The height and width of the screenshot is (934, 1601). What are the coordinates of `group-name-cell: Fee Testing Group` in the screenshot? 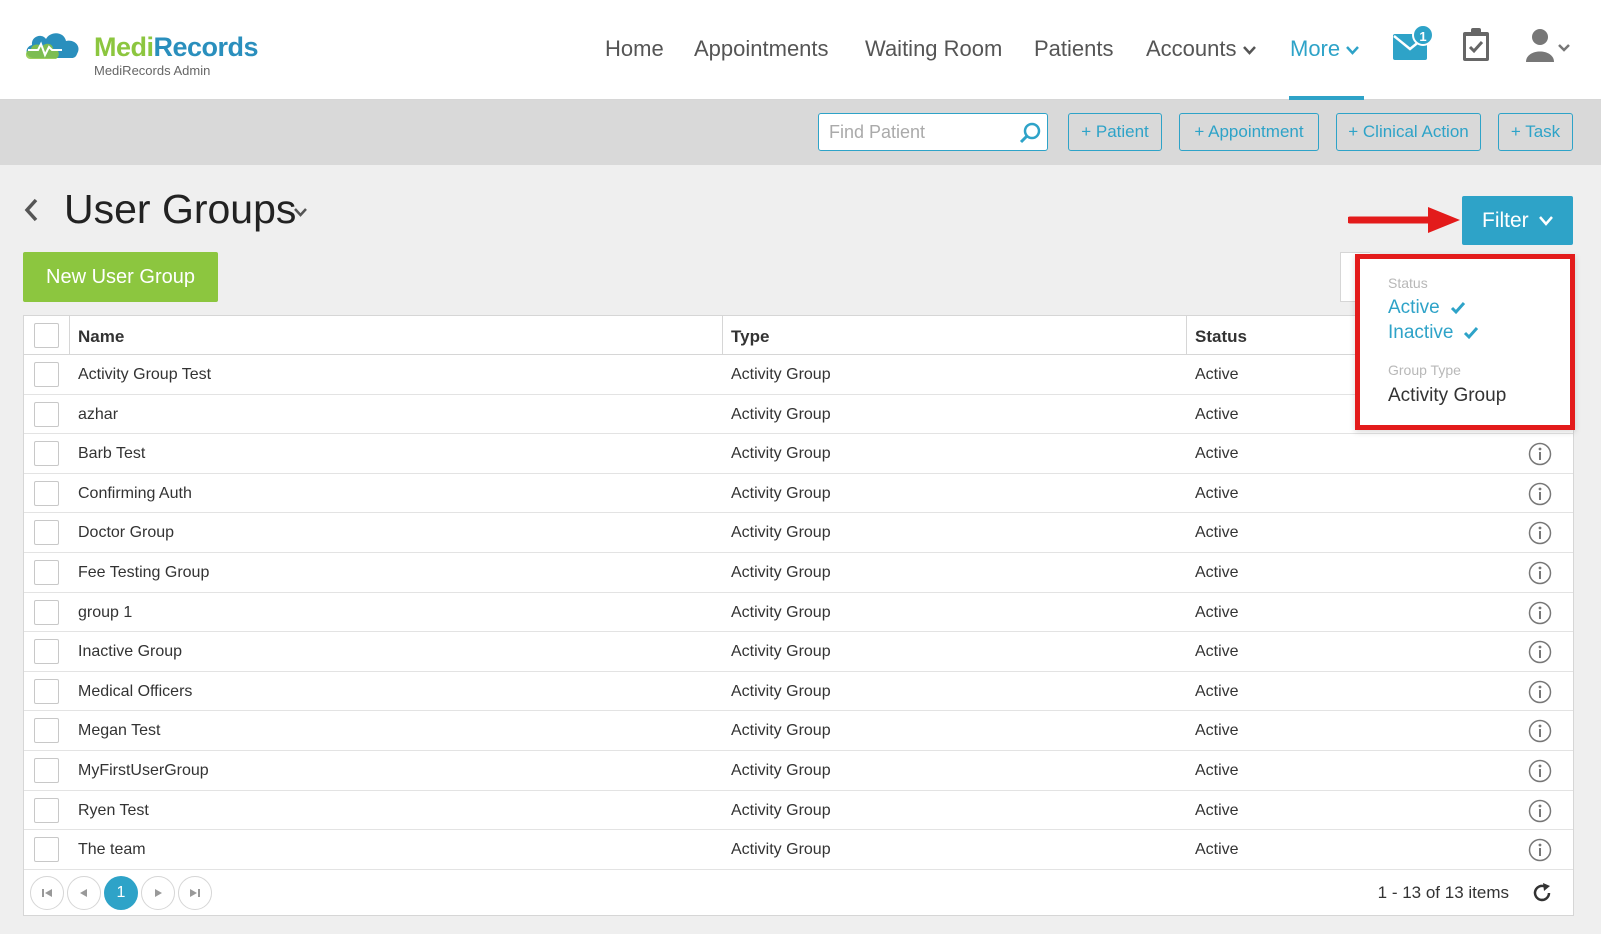 It's located at (143, 572).